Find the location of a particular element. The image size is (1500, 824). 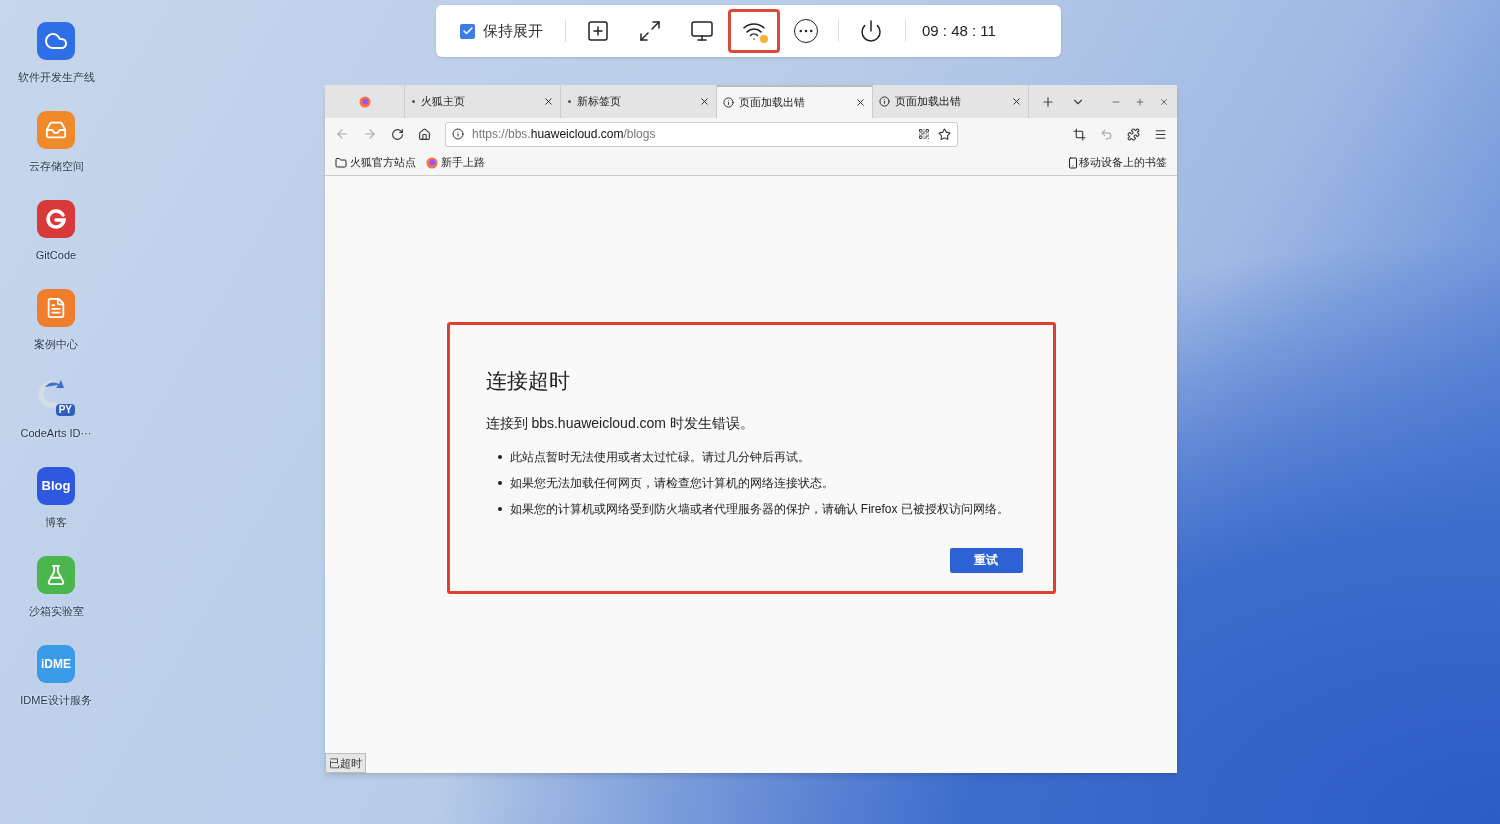

error-message: 连接到 bbs.huaweicloud.com 时发生错误。 is located at coordinates (620, 423).